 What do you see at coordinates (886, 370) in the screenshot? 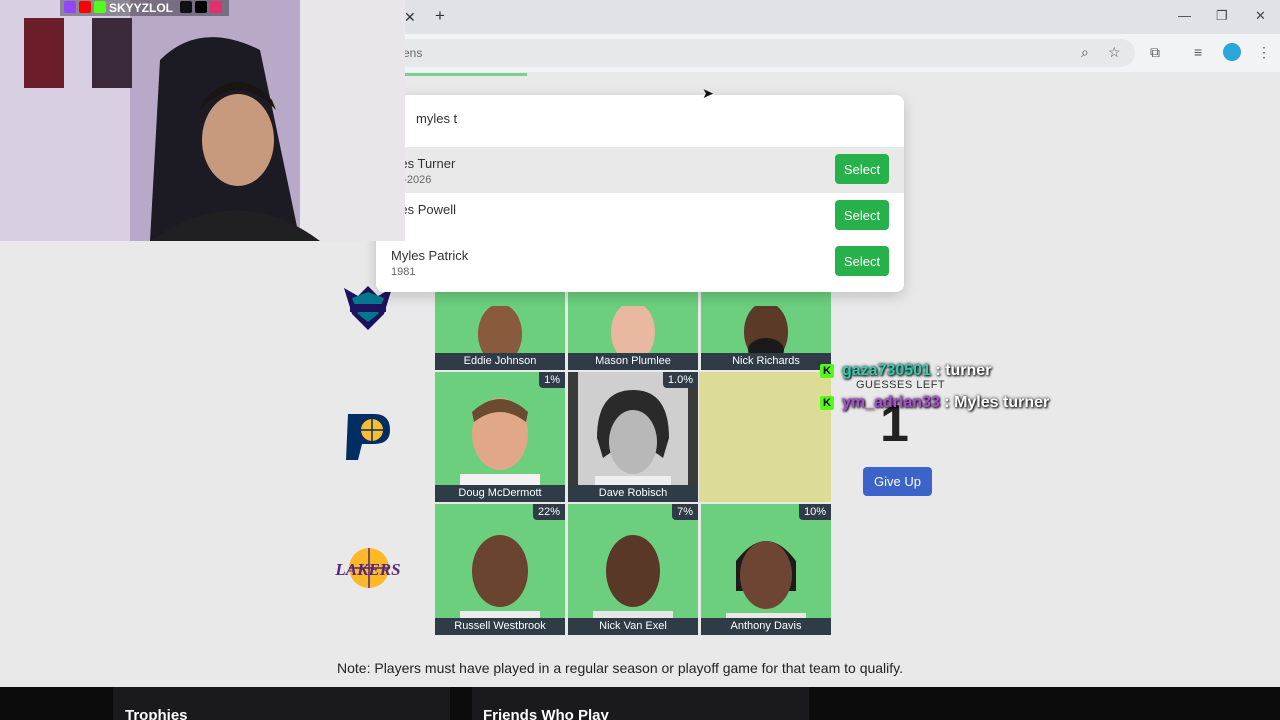
I see `chat-username: gaza730501` at bounding box center [886, 370].